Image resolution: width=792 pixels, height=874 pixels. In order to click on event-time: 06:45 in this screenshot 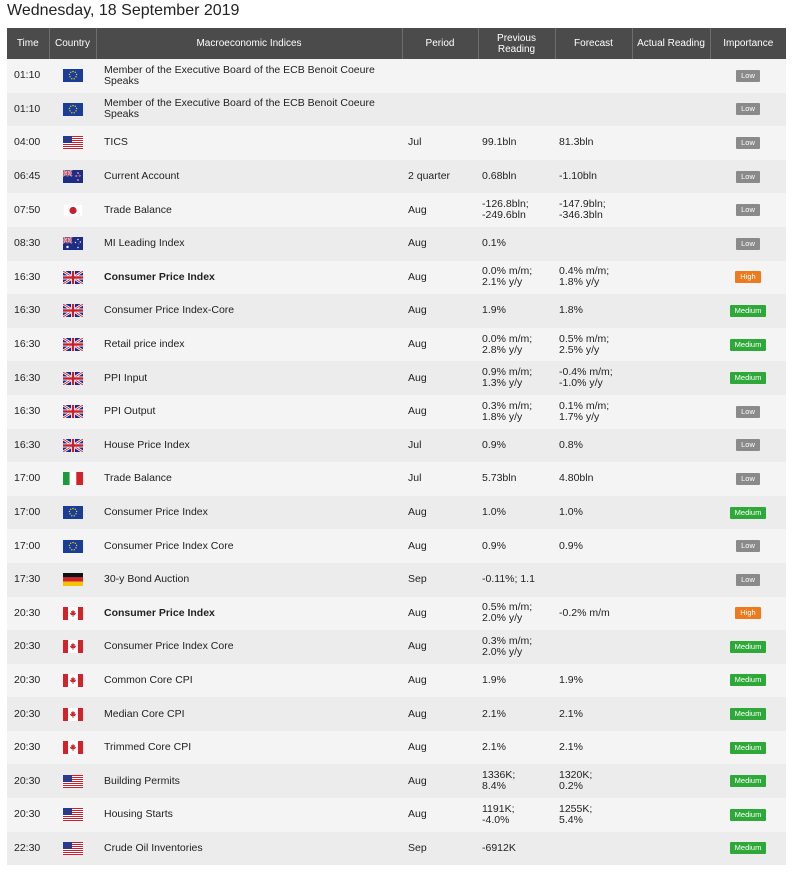, I will do `click(27, 176)`.